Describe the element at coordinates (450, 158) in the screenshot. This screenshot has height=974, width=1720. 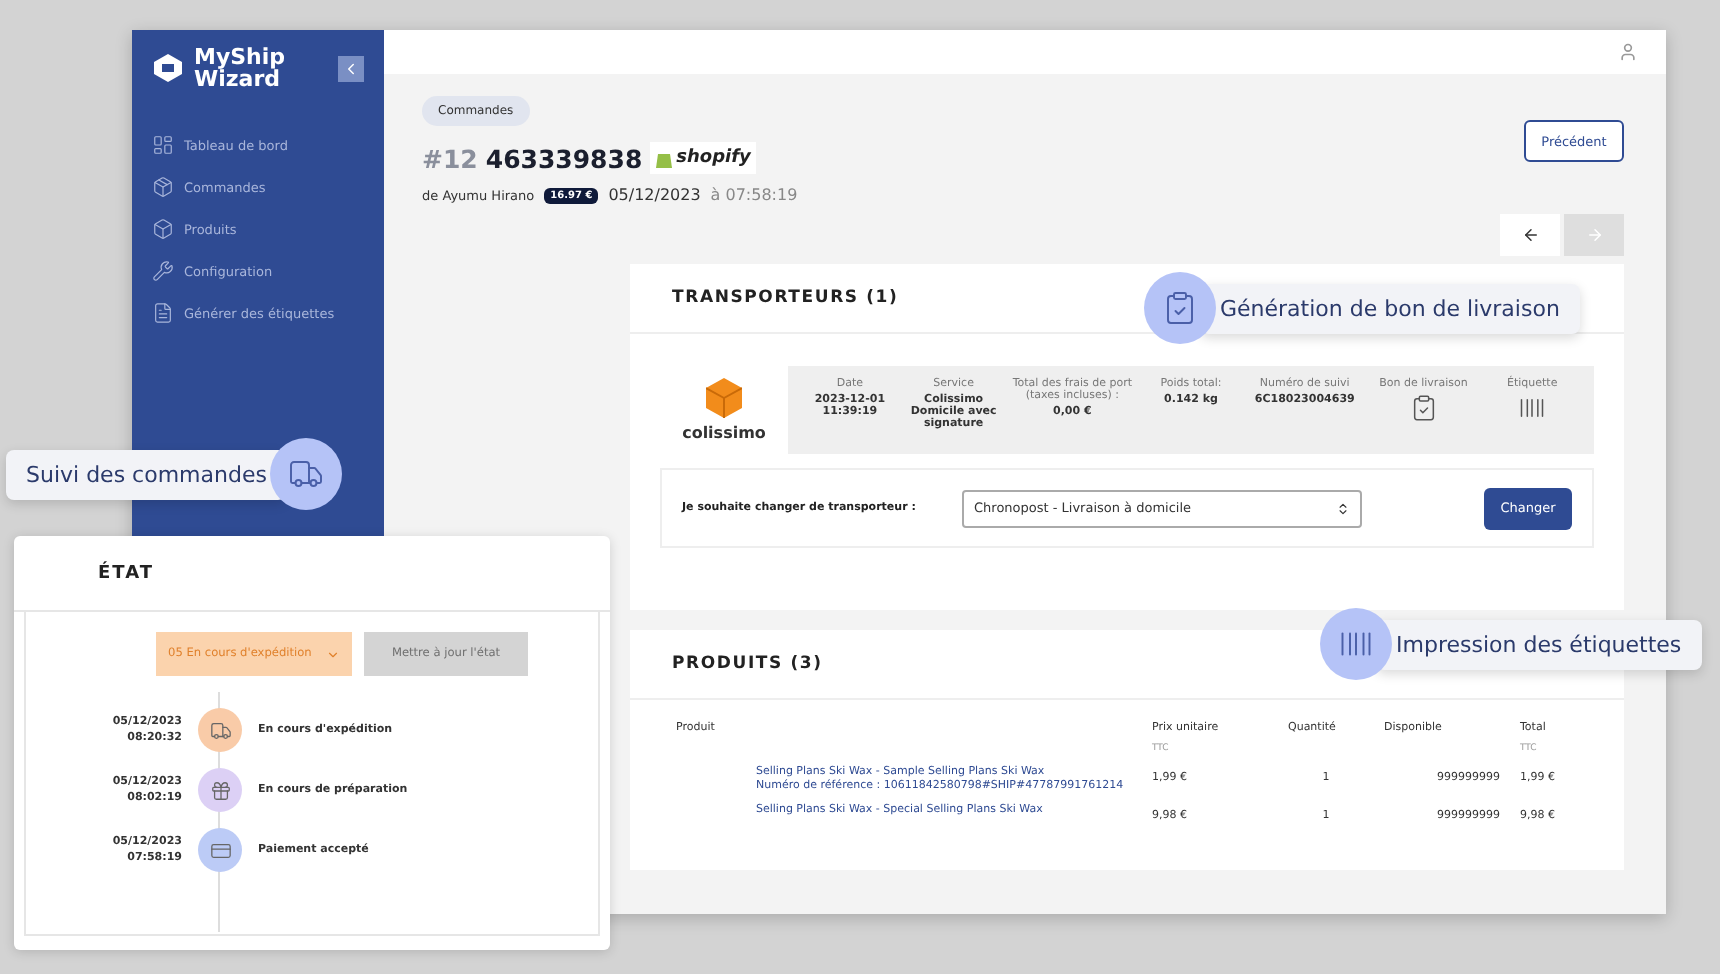
I see `order-prefix: #12` at that location.